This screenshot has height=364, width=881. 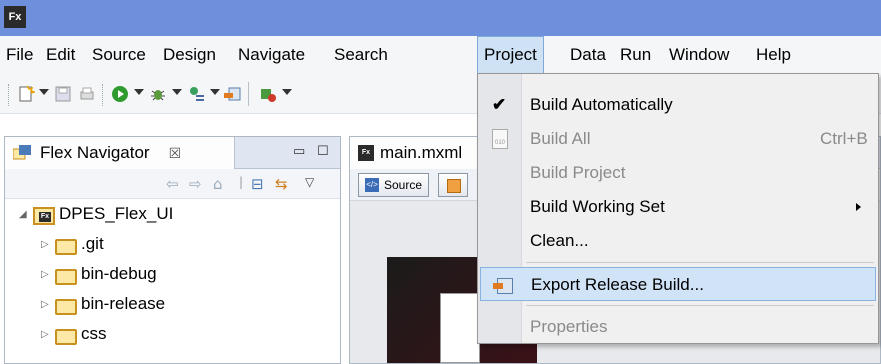 I want to click on flex-project-icon, so click(x=44, y=215).